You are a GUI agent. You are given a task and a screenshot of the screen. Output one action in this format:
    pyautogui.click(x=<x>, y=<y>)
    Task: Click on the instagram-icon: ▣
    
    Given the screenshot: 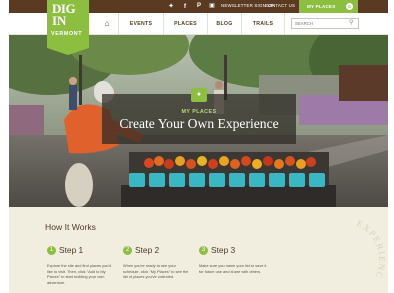 What is the action you would take?
    pyautogui.click(x=212, y=6)
    